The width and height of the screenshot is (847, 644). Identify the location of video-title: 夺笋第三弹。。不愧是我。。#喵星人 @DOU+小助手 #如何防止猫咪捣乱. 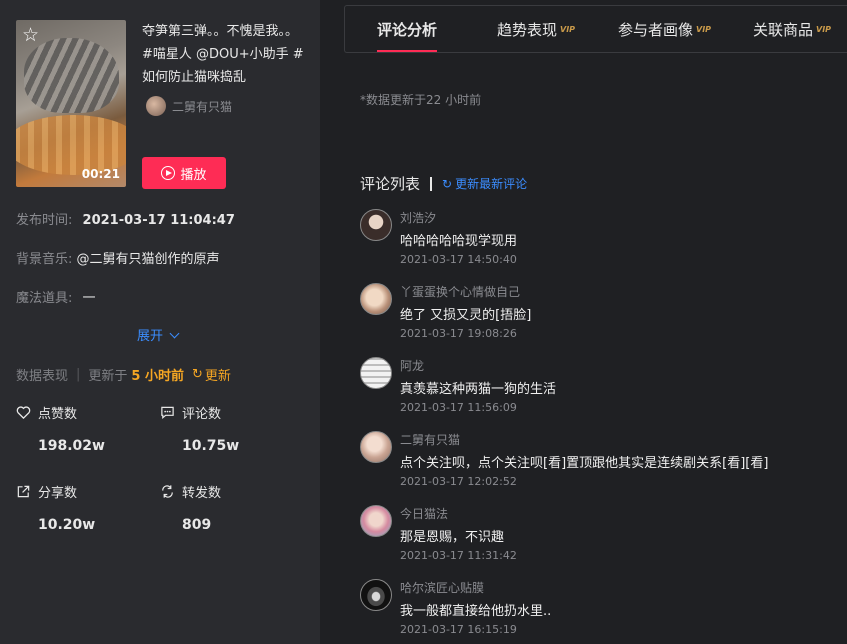
(223, 54).